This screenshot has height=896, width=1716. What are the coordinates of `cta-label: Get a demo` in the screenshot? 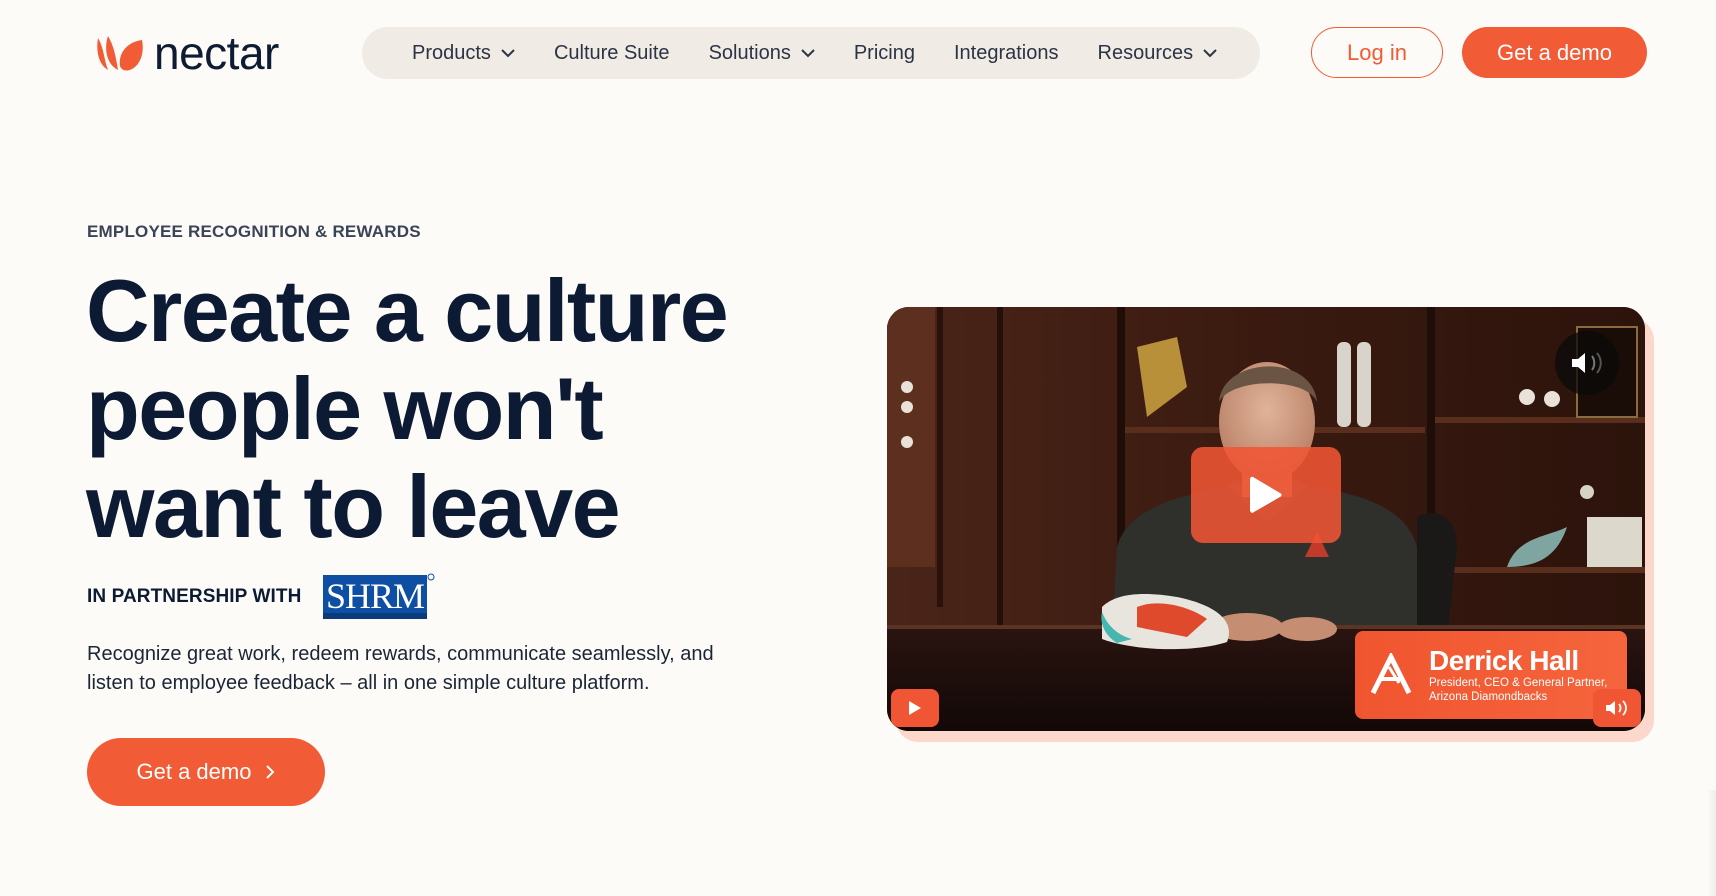 It's located at (194, 771).